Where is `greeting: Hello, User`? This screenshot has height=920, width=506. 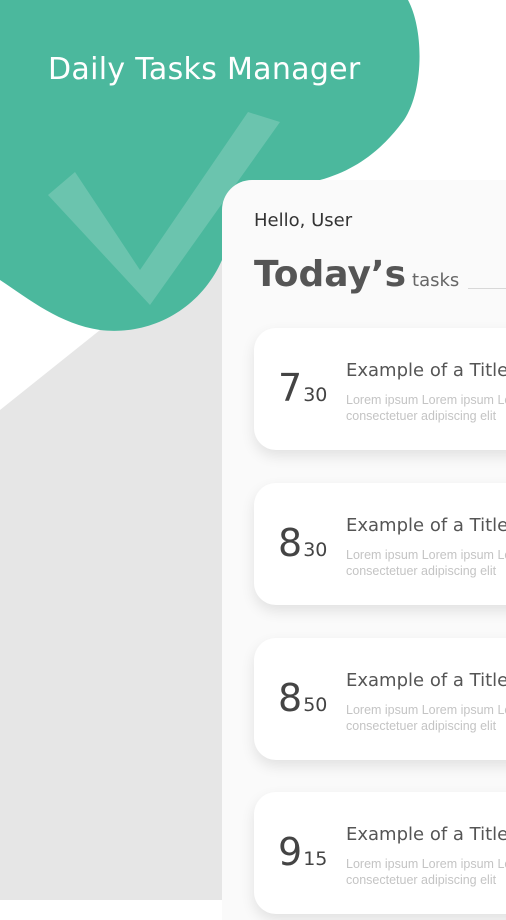
greeting: Hello, User is located at coordinates (303, 220).